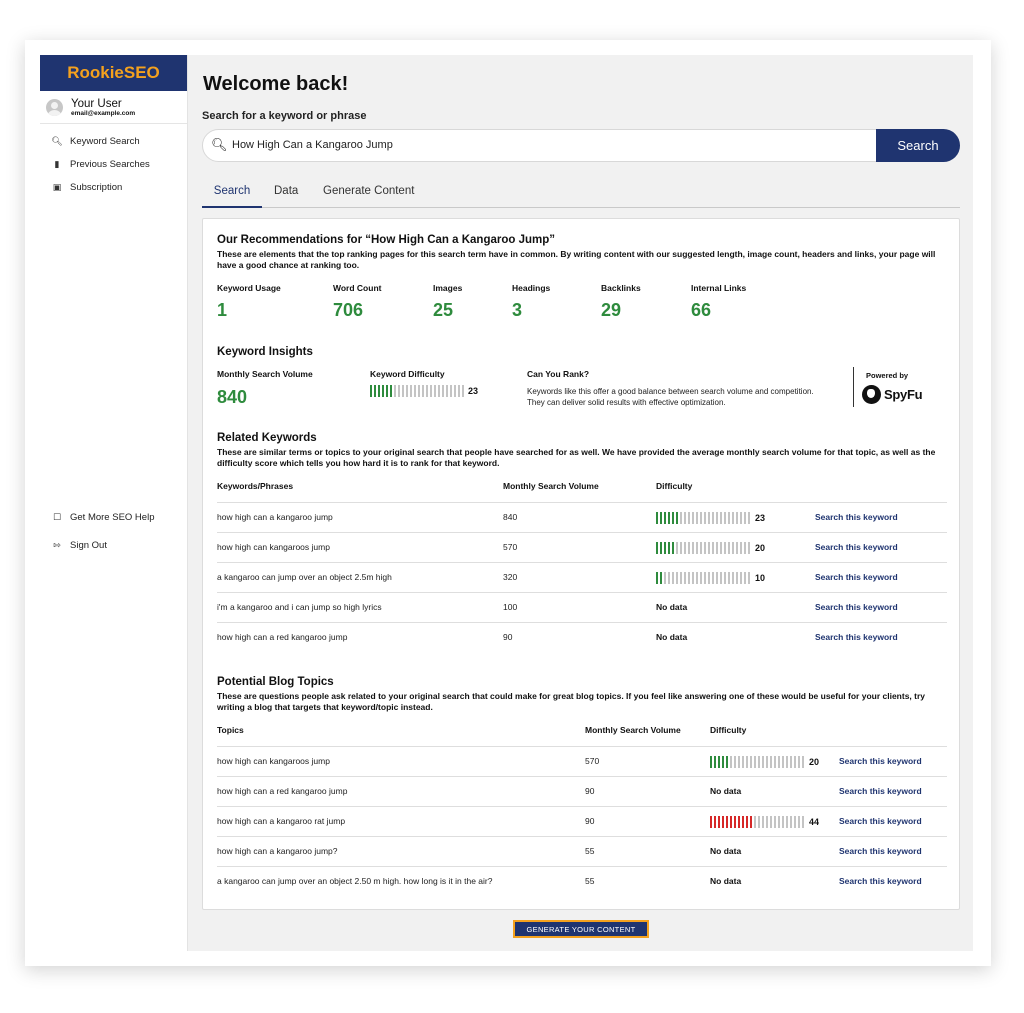 This screenshot has width=1024, height=1013. Describe the element at coordinates (232, 196) in the screenshot. I see `tab-search: Search` at that location.